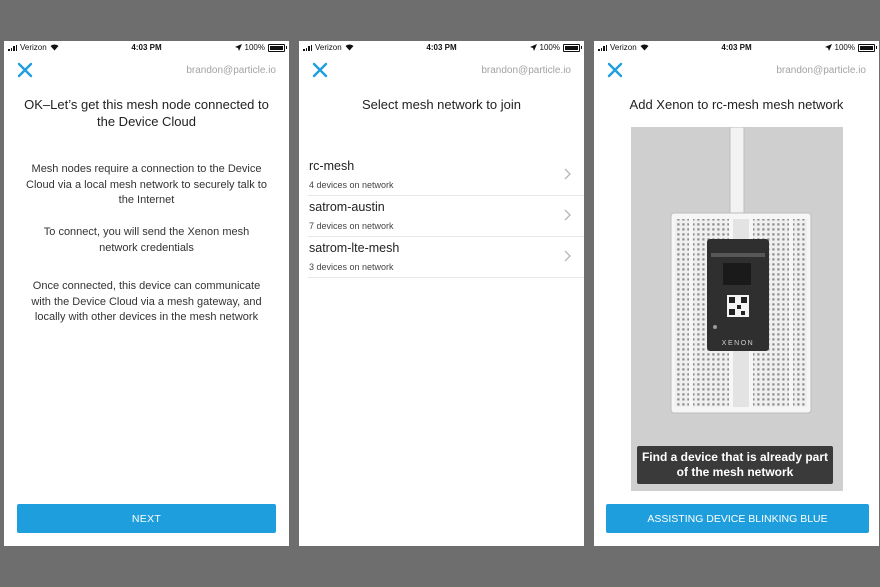 The image size is (880, 587). What do you see at coordinates (737, 518) in the screenshot?
I see `assisting-device-blinking-blue-button: ASSISTING DEVICE BLINKING BLUE` at bounding box center [737, 518].